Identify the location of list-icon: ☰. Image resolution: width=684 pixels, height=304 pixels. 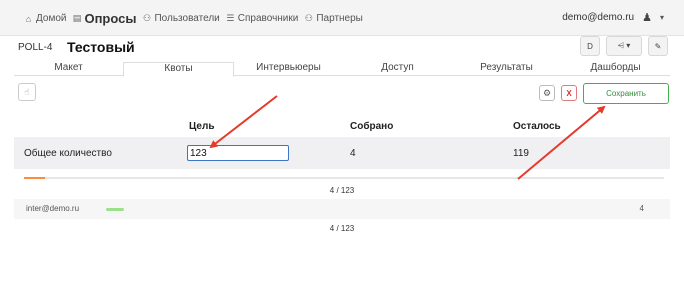
(230, 18).